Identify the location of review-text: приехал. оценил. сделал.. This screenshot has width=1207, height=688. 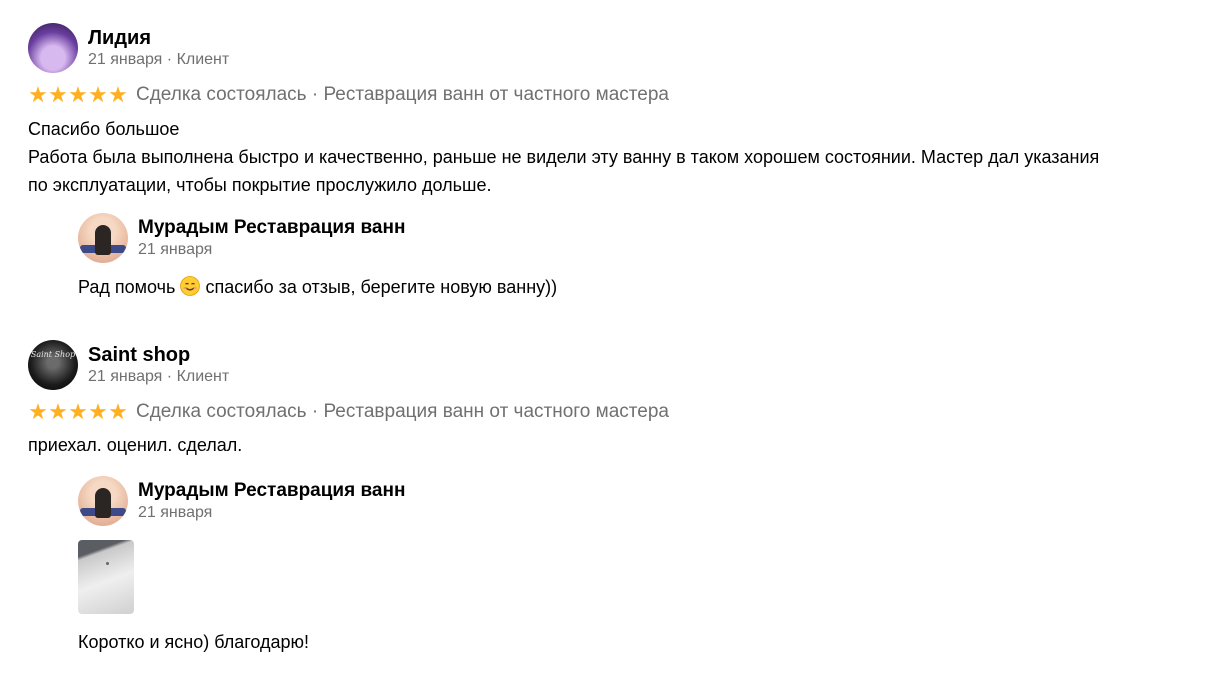
(608, 445).